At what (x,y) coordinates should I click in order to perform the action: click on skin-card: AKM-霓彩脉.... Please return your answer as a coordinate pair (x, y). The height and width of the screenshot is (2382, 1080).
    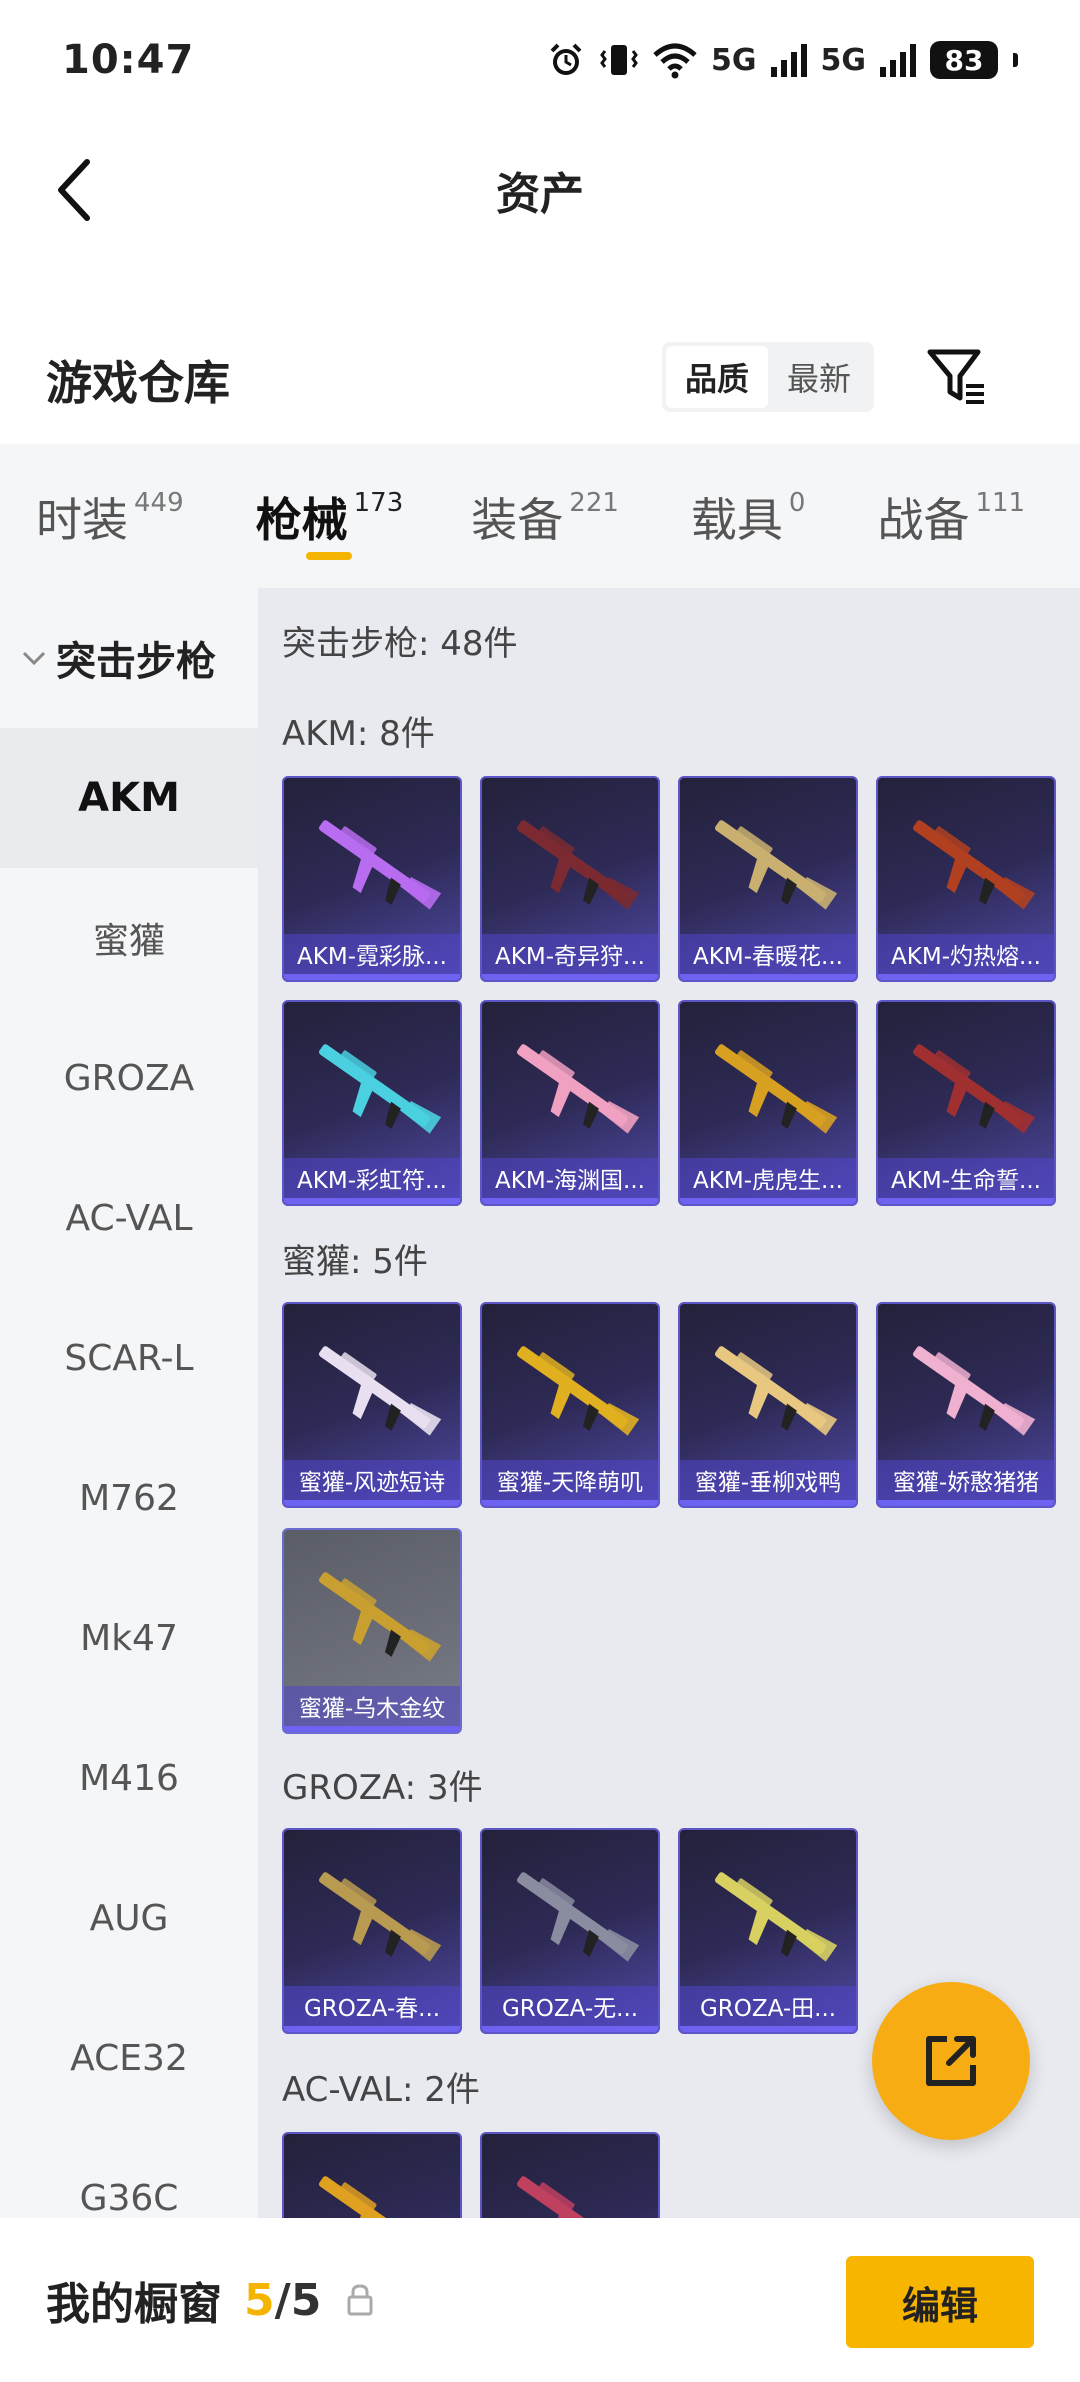
    Looking at the image, I should click on (372, 879).